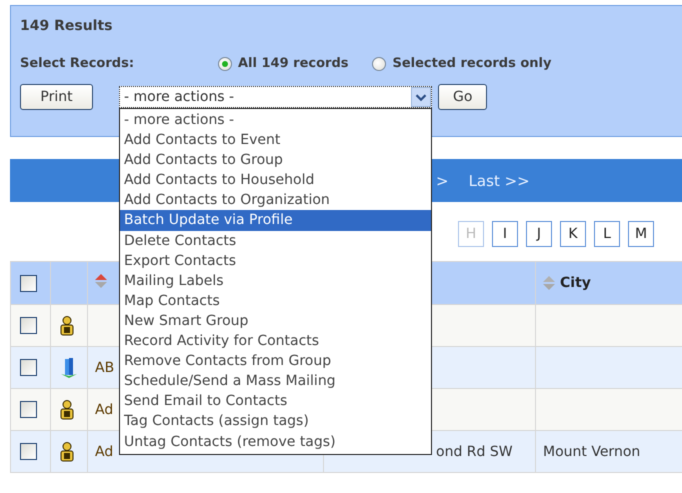  I want to click on dropdown-option: Add Contacts to Event, so click(275, 140).